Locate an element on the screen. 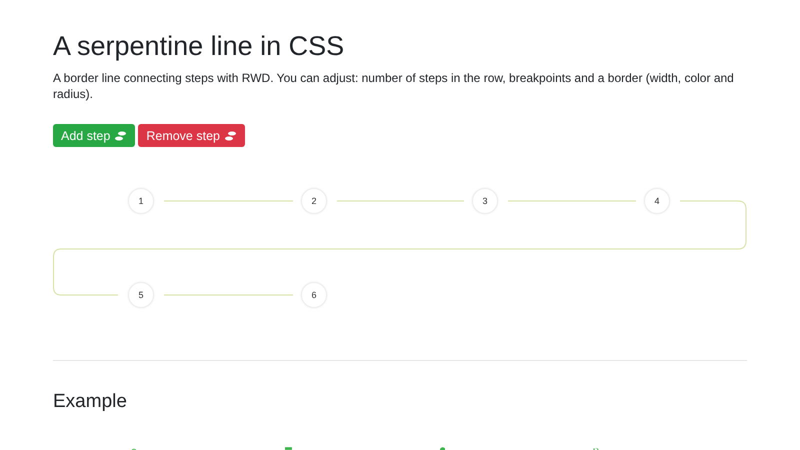 This screenshot has height=450, width=800. remove-step-button: Remove step is located at coordinates (191, 135).